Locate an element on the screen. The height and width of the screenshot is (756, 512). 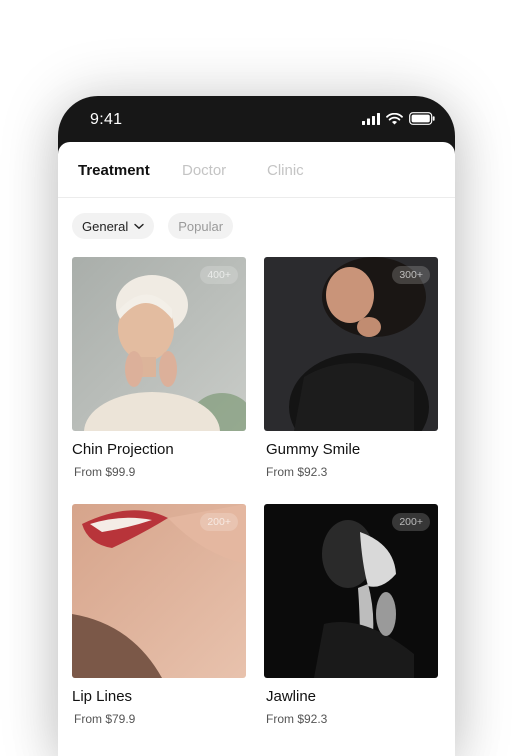
card-price: From $99.9 is located at coordinates (105, 472).